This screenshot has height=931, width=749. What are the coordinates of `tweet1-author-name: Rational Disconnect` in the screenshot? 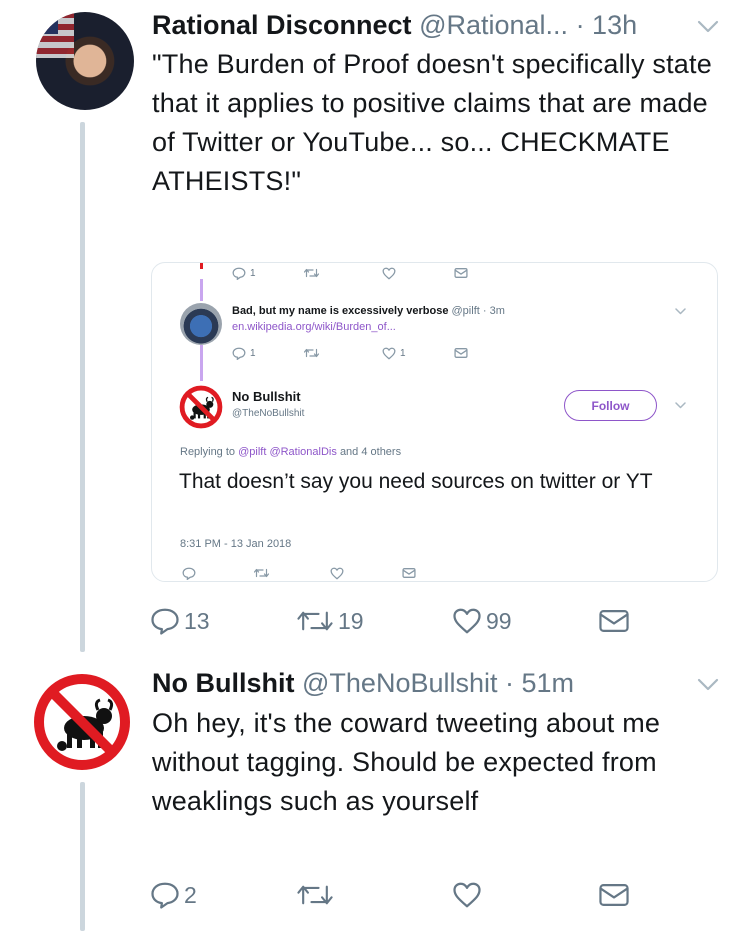 It's located at (282, 25).